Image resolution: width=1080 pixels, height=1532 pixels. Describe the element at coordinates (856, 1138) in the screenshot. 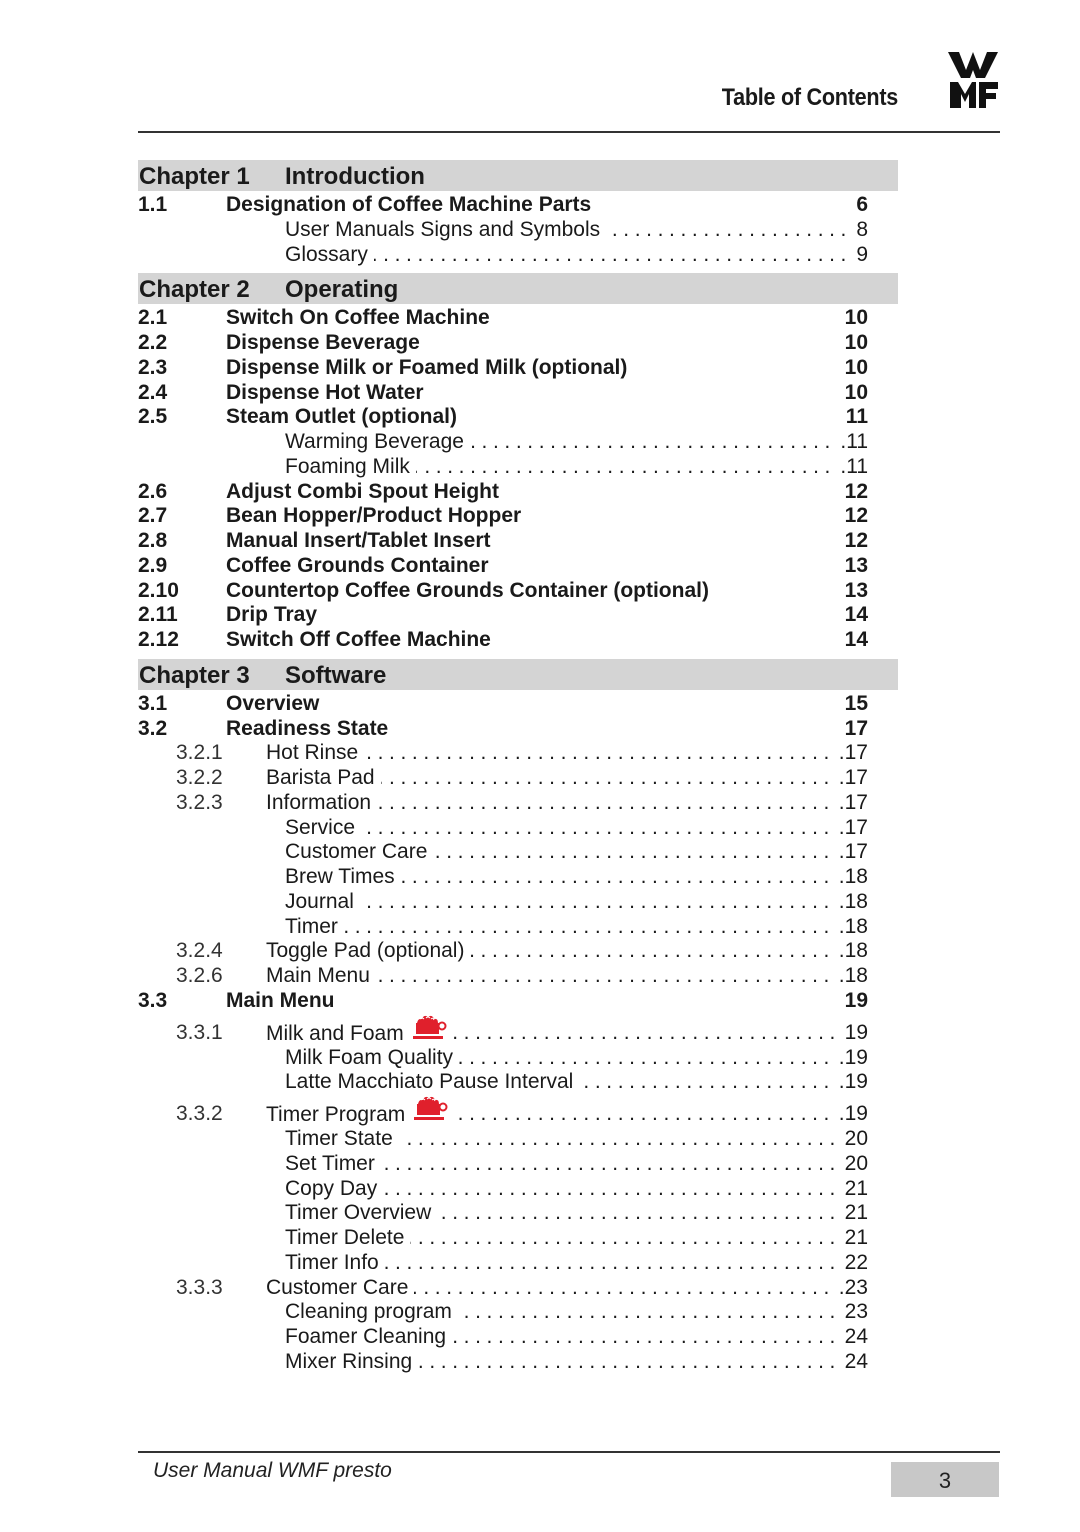

I see `page-ref: 20` at that location.